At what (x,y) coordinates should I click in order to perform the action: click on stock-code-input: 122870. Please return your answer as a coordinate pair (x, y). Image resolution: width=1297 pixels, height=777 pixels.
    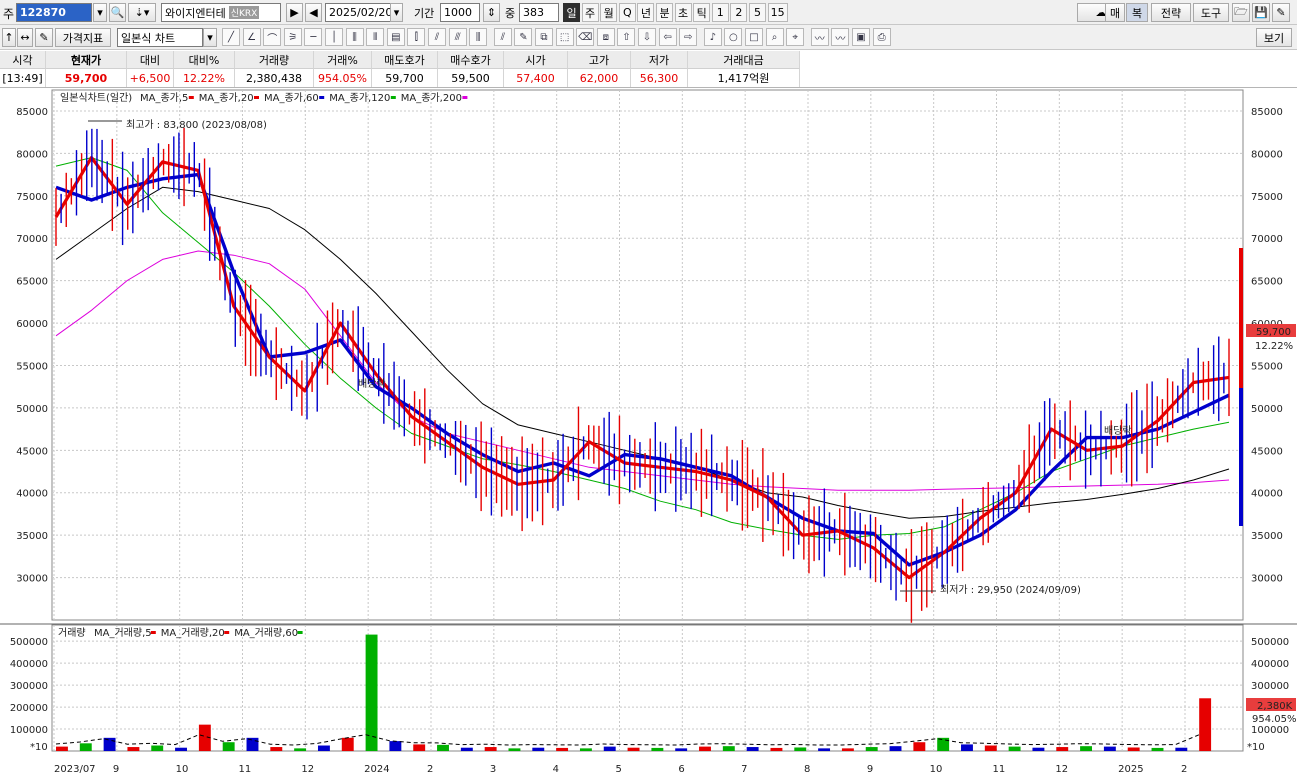
    Looking at the image, I should click on (54, 12).